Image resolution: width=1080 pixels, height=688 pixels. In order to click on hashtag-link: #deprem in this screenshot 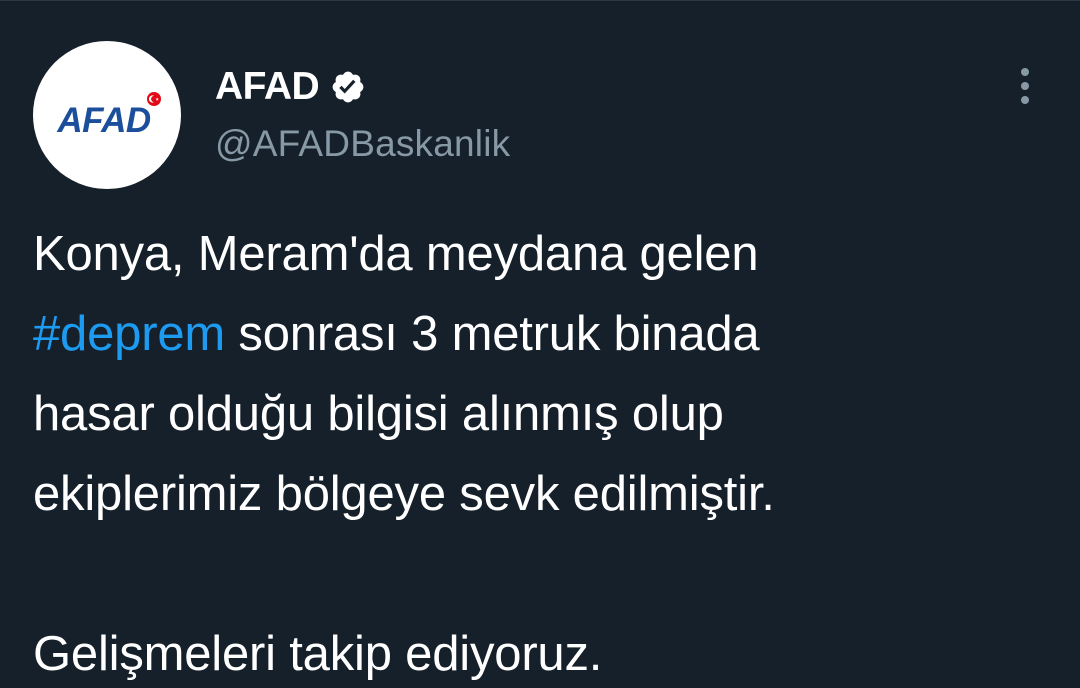, I will do `click(129, 334)`.